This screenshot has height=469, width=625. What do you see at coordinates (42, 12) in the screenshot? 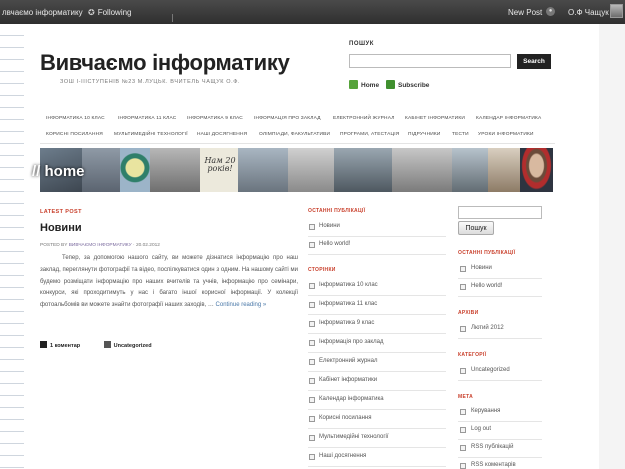
I see `adminbar-site-link: лвчаємо інформатику` at bounding box center [42, 12].